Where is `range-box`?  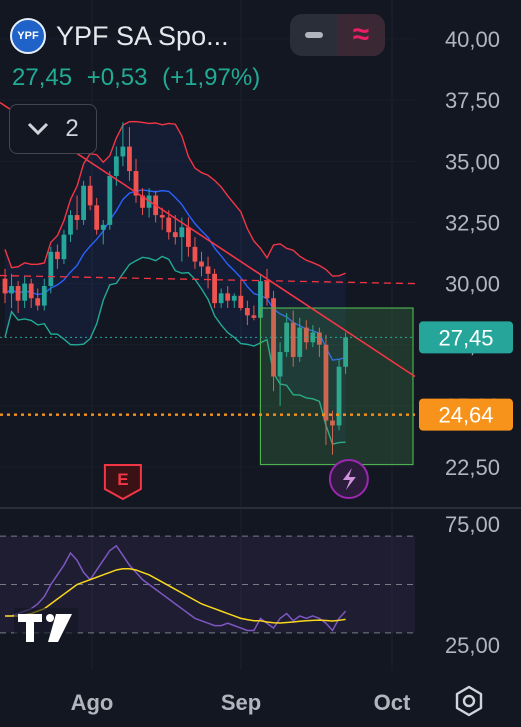 range-box is located at coordinates (336, 386).